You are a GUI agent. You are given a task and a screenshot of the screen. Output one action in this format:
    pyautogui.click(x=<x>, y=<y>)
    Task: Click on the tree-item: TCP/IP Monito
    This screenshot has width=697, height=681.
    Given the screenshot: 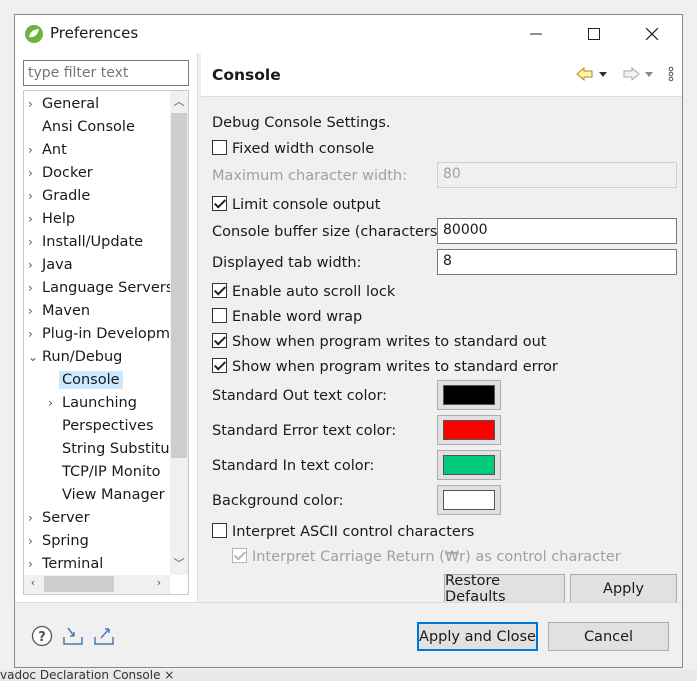 What is the action you would take?
    pyautogui.click(x=104, y=472)
    